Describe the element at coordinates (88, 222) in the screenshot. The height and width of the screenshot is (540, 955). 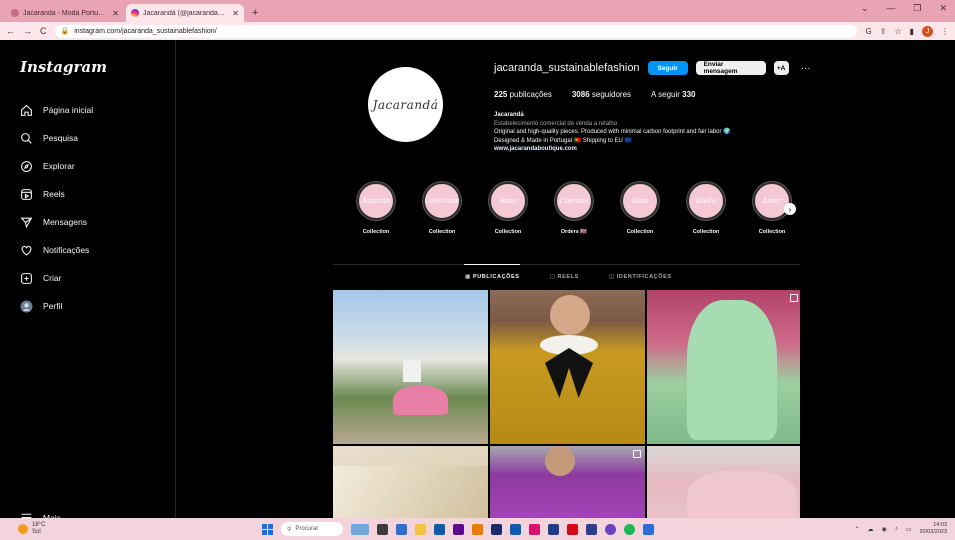
I see `nav-messages: Mensagens` at that location.